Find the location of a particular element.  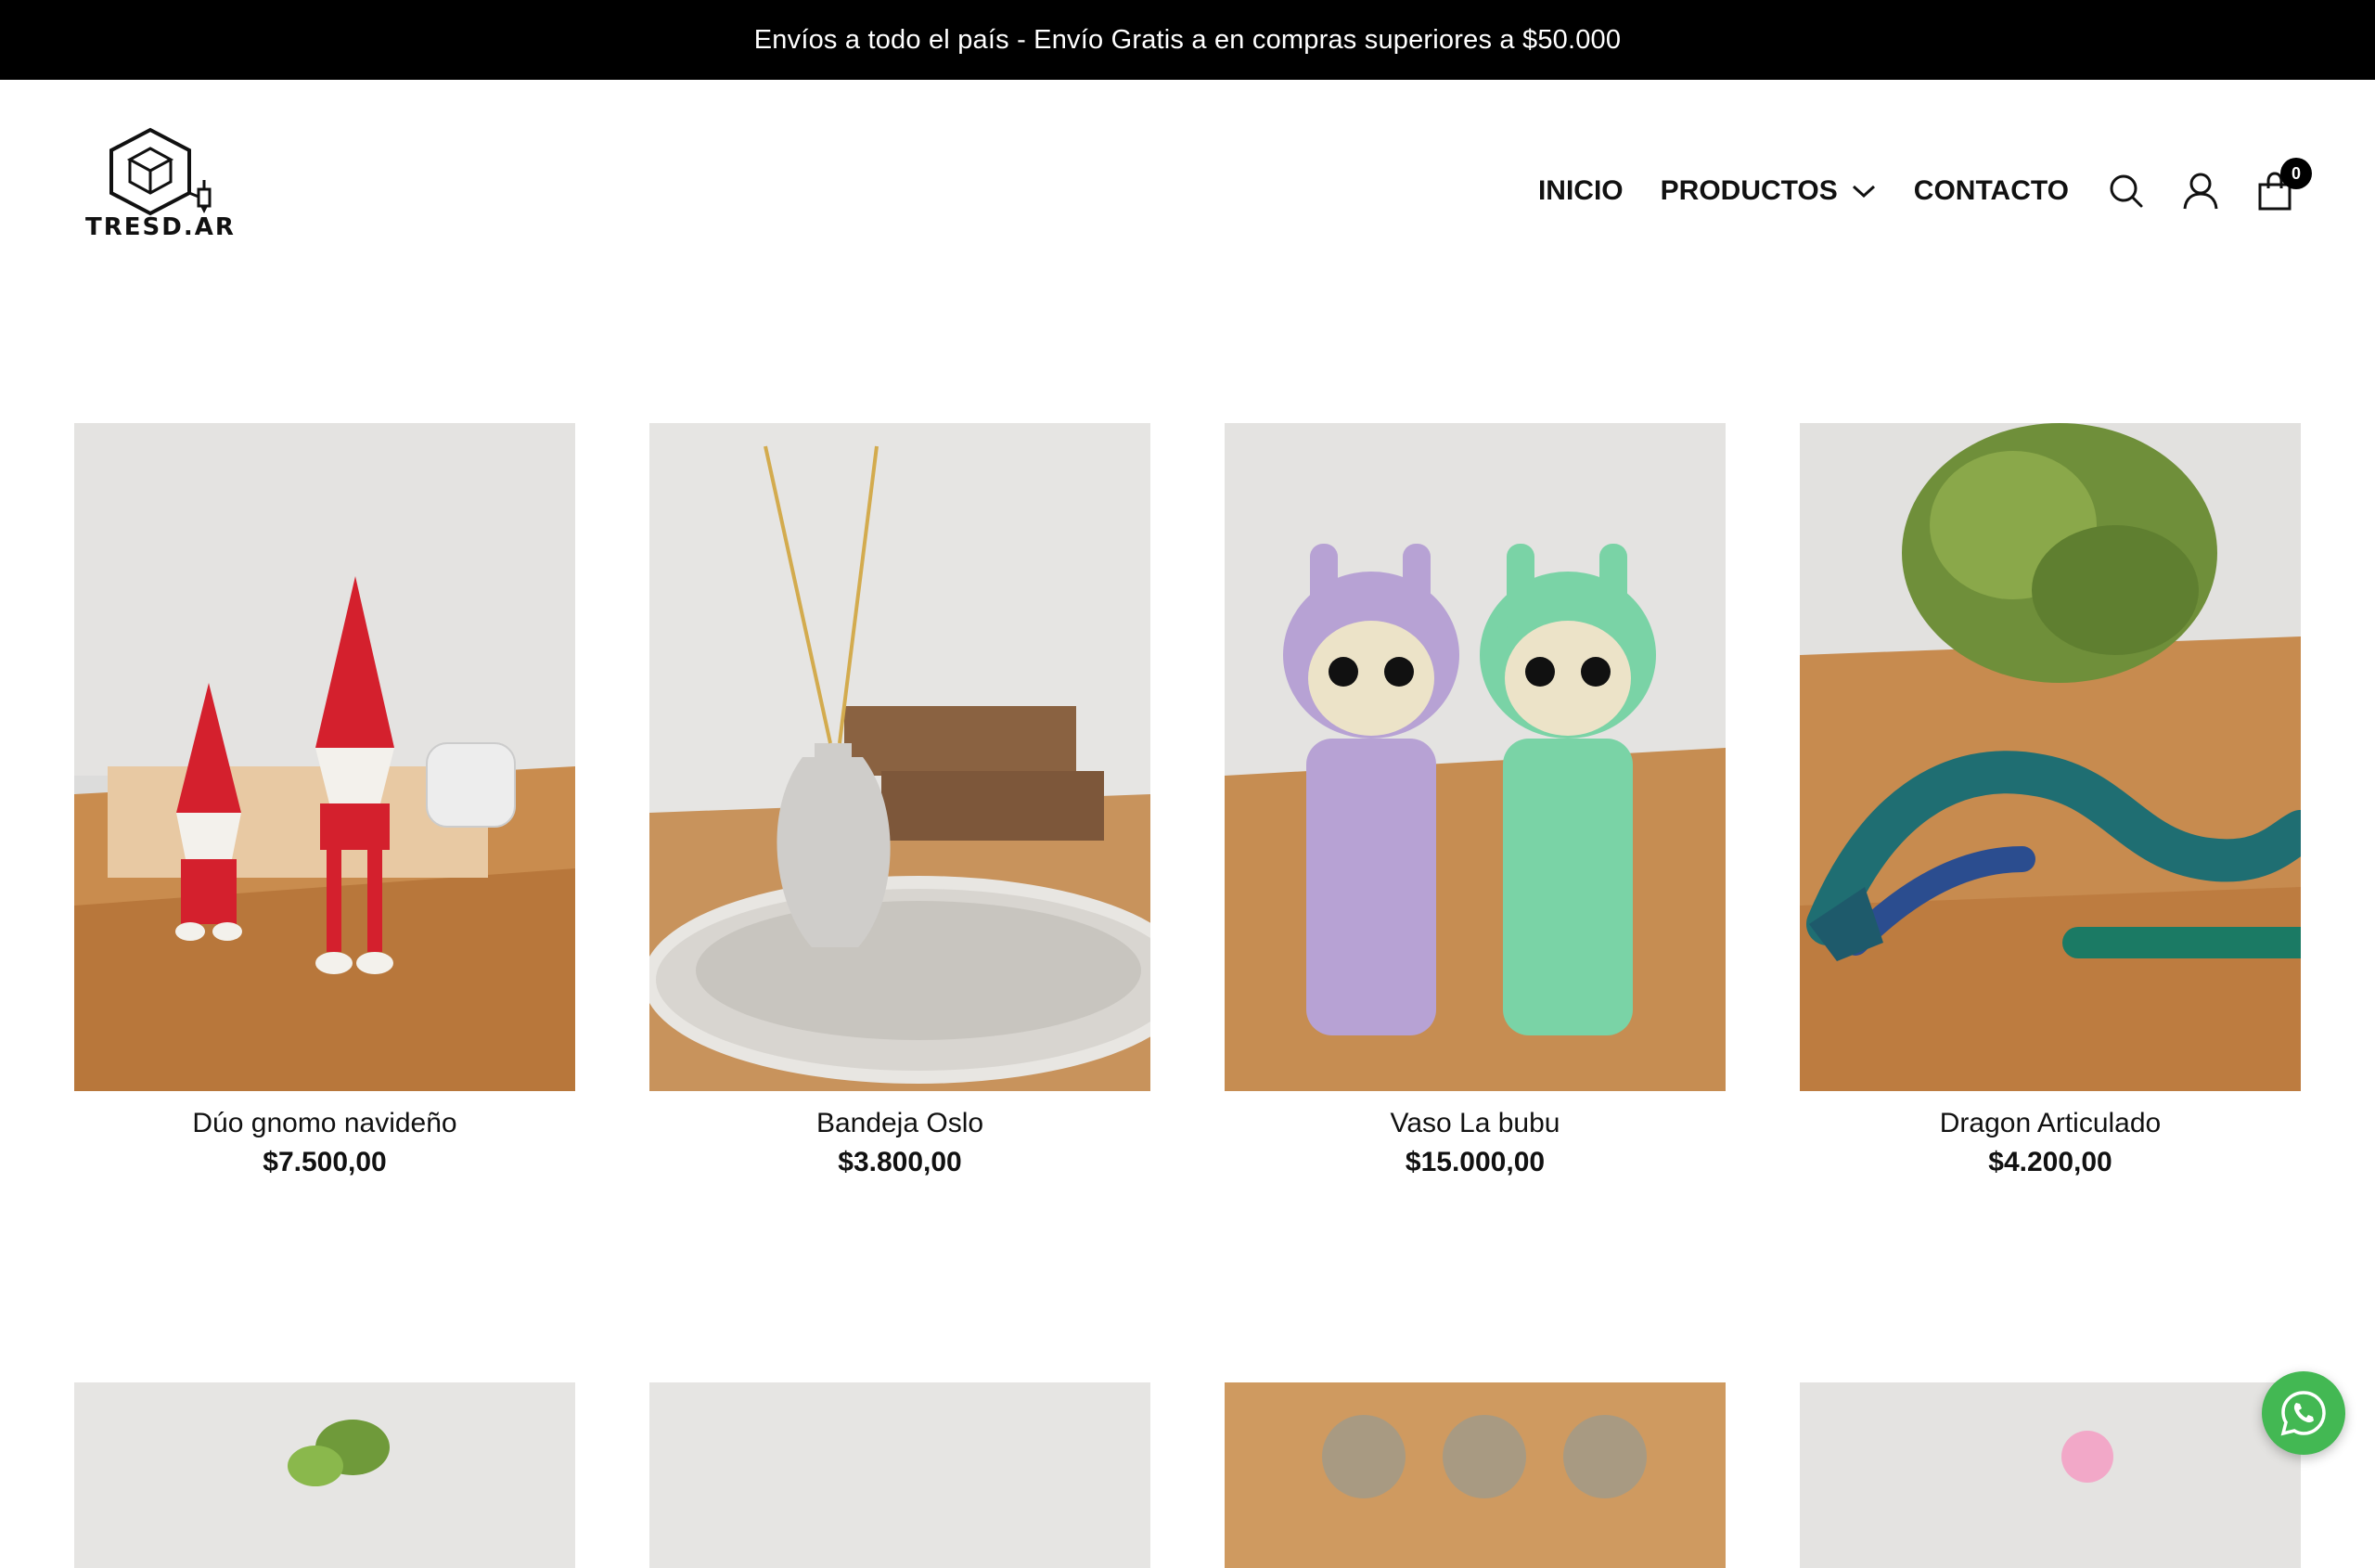

nav-contacto: CONTACTO is located at coordinates (1992, 191).